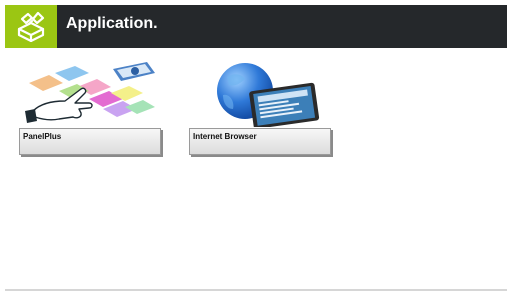  I want to click on app-tile-internet-browser: Internet Browser, so click(262, 110).